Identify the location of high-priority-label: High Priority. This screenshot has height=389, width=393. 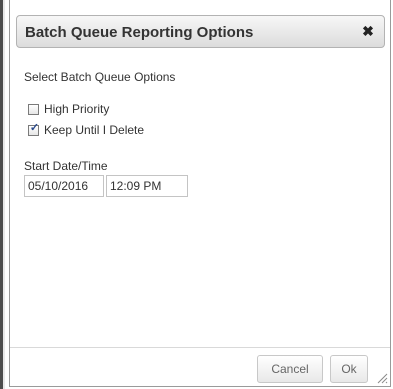
(76, 109).